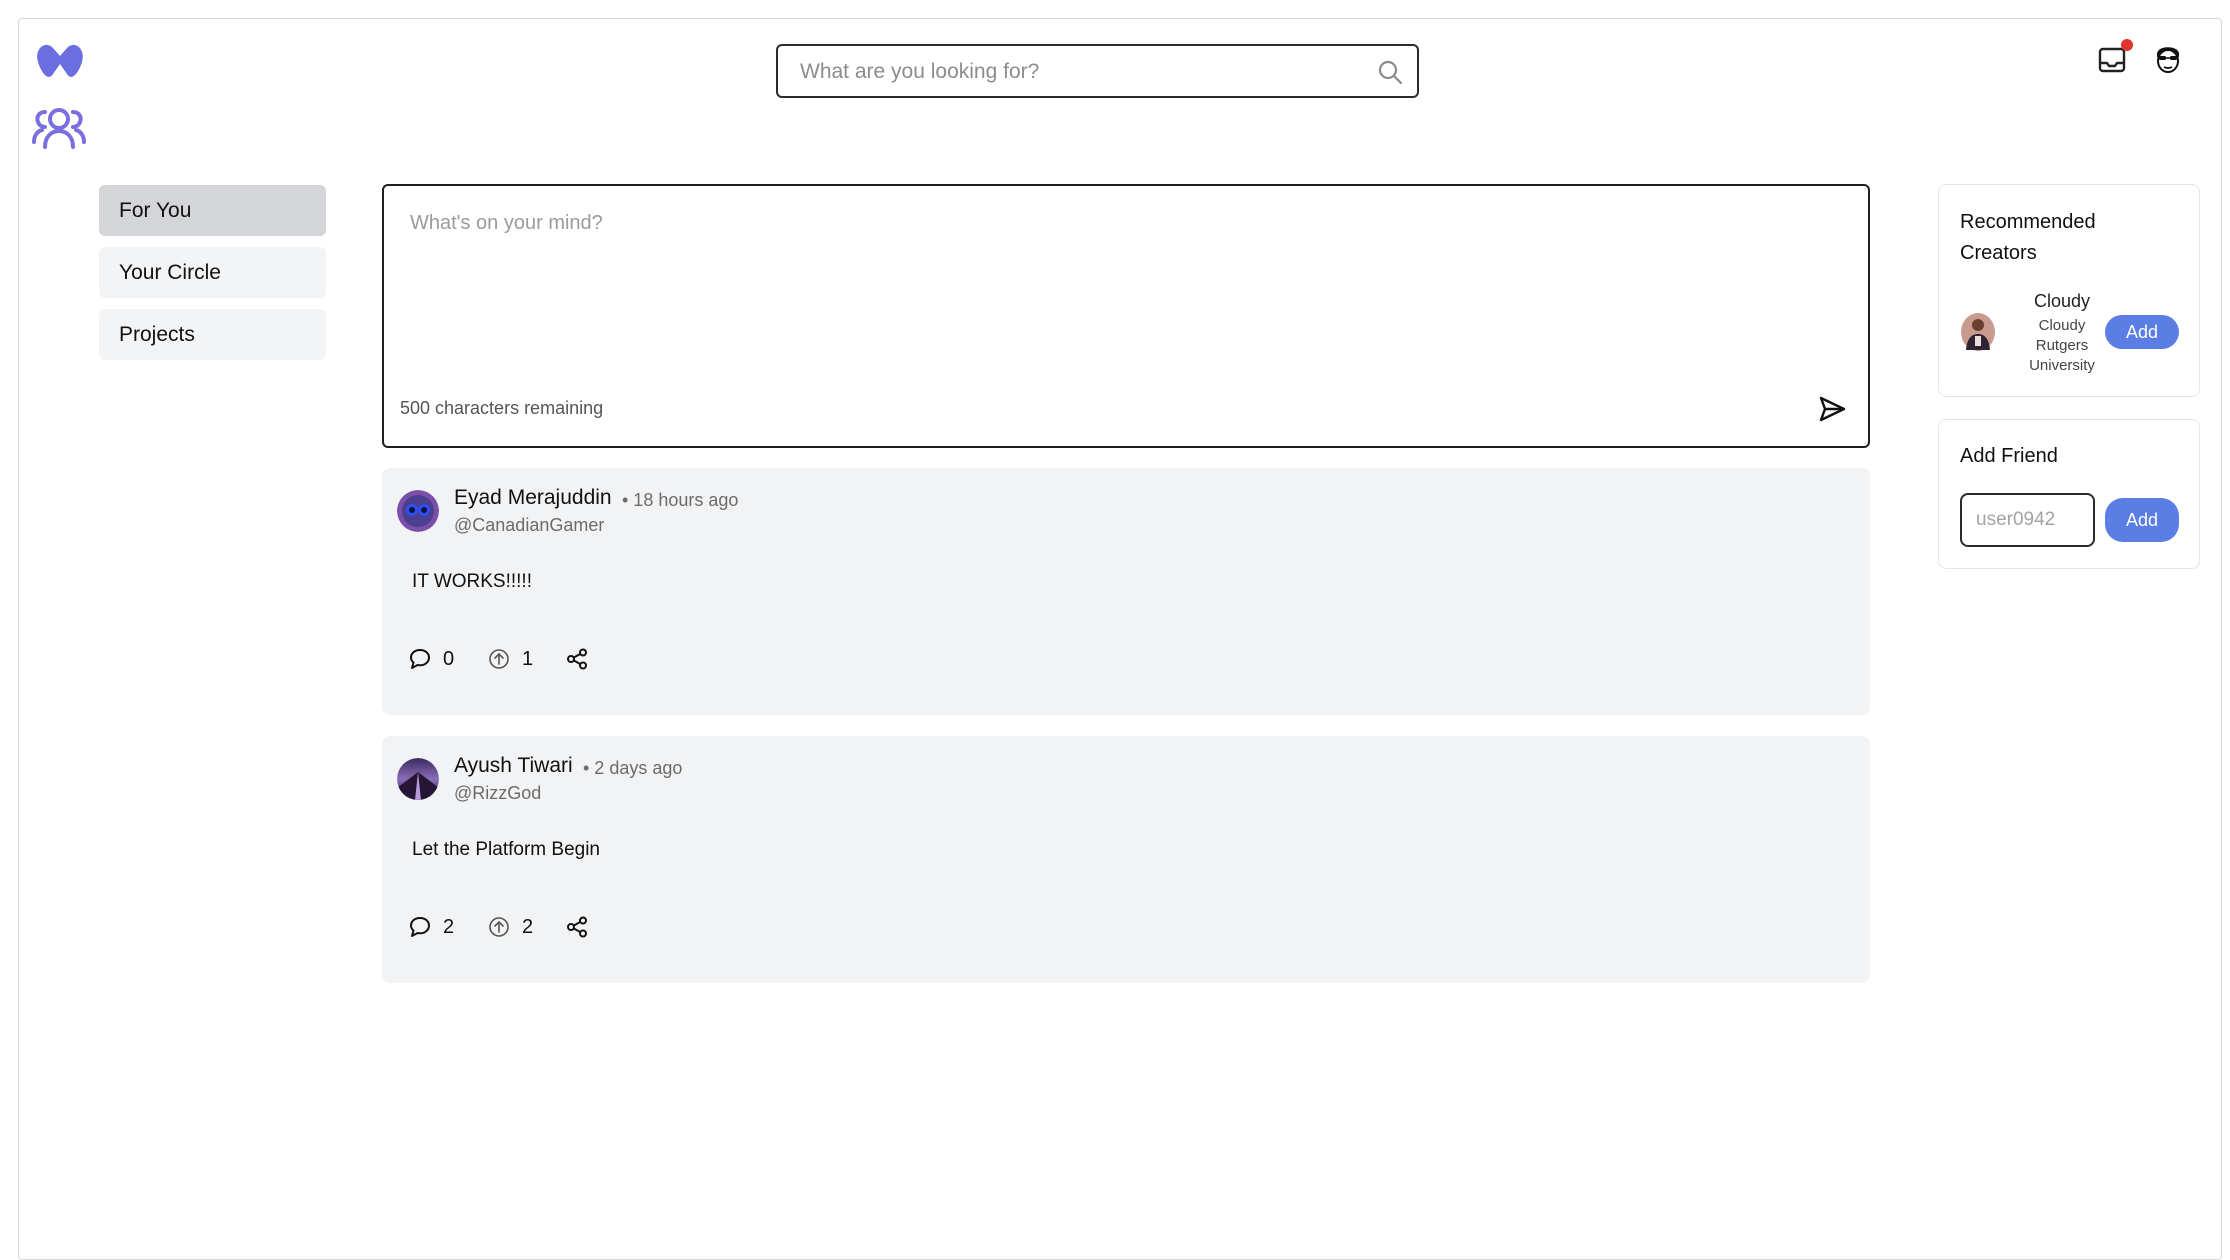 The height and width of the screenshot is (1260, 2230). Describe the element at coordinates (431, 659) in the screenshot. I see `comment-button: 0` at that location.